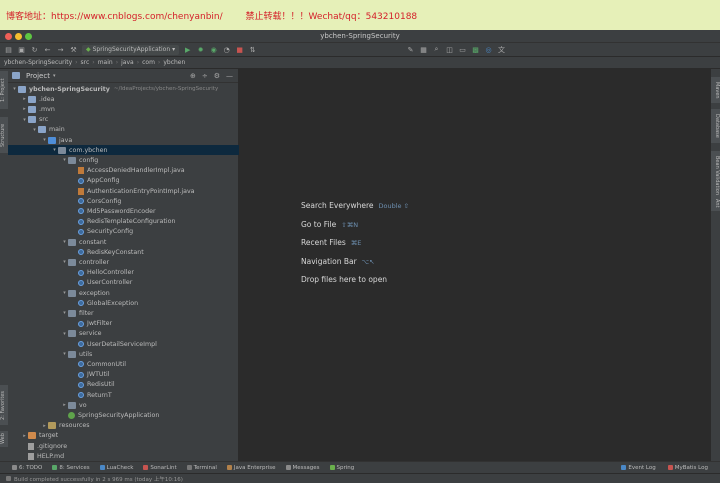  What do you see at coordinates (131, 49) in the screenshot?
I see `run-configuration-select: ◆ SpringSecurityApplication ▾` at bounding box center [131, 49].